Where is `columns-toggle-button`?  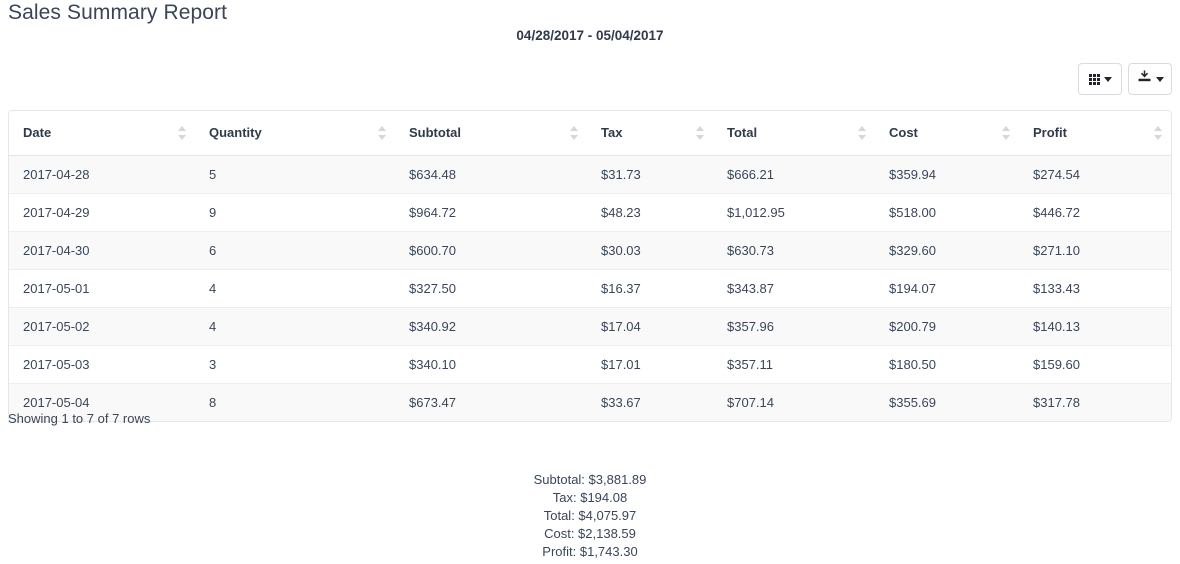 columns-toggle-button is located at coordinates (1100, 79).